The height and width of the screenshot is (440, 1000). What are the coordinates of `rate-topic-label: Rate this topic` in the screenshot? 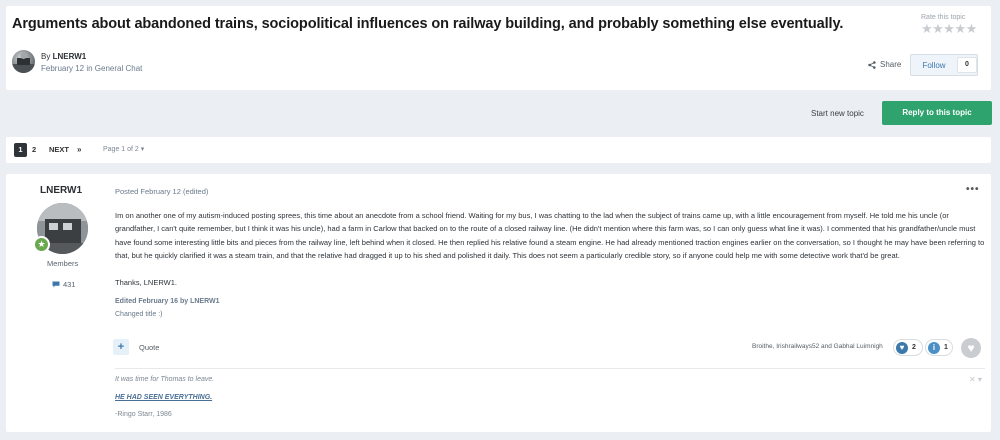 It's located at (943, 17).